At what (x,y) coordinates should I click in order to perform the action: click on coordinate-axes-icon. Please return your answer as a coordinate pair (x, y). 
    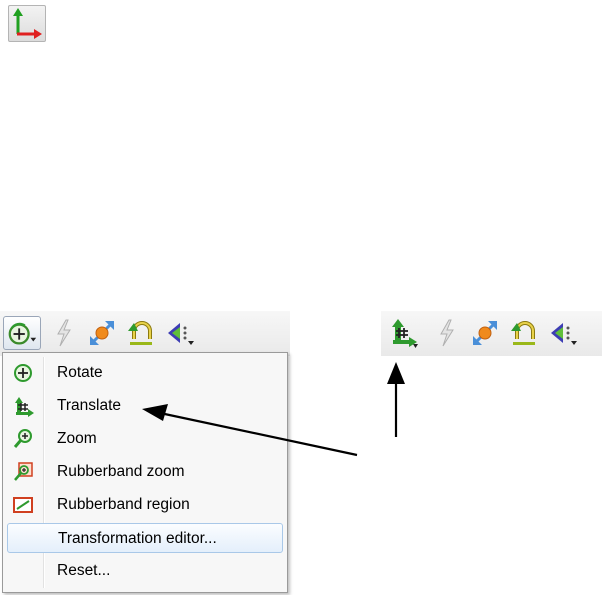
    Looking at the image, I should click on (27, 23).